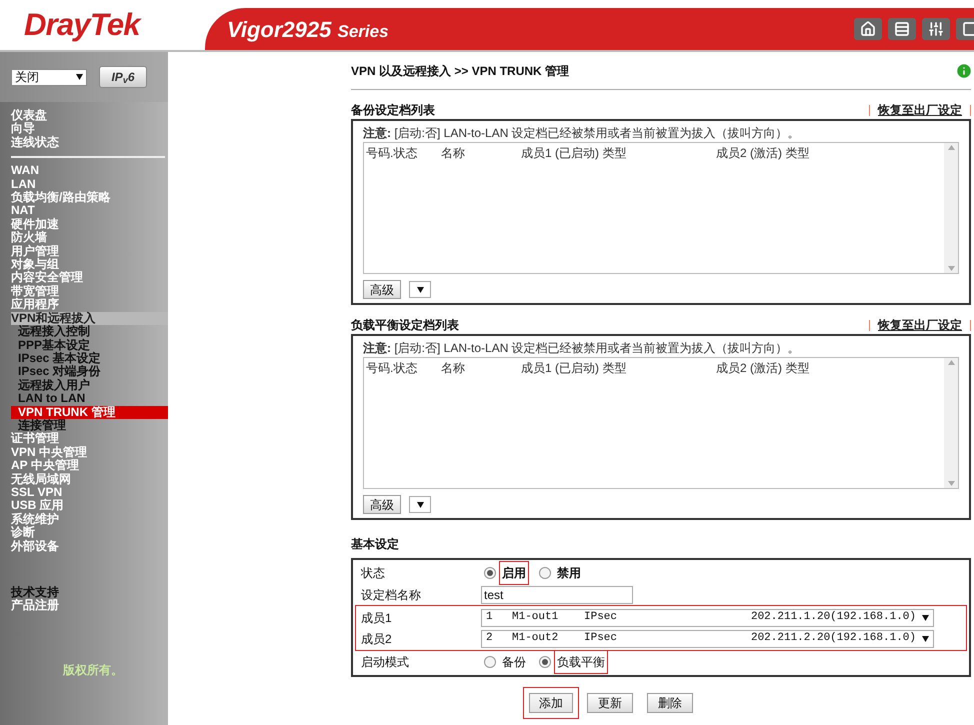 This screenshot has width=974, height=725. What do you see at coordinates (377, 618) in the screenshot?
I see `field-label: 成员1` at bounding box center [377, 618].